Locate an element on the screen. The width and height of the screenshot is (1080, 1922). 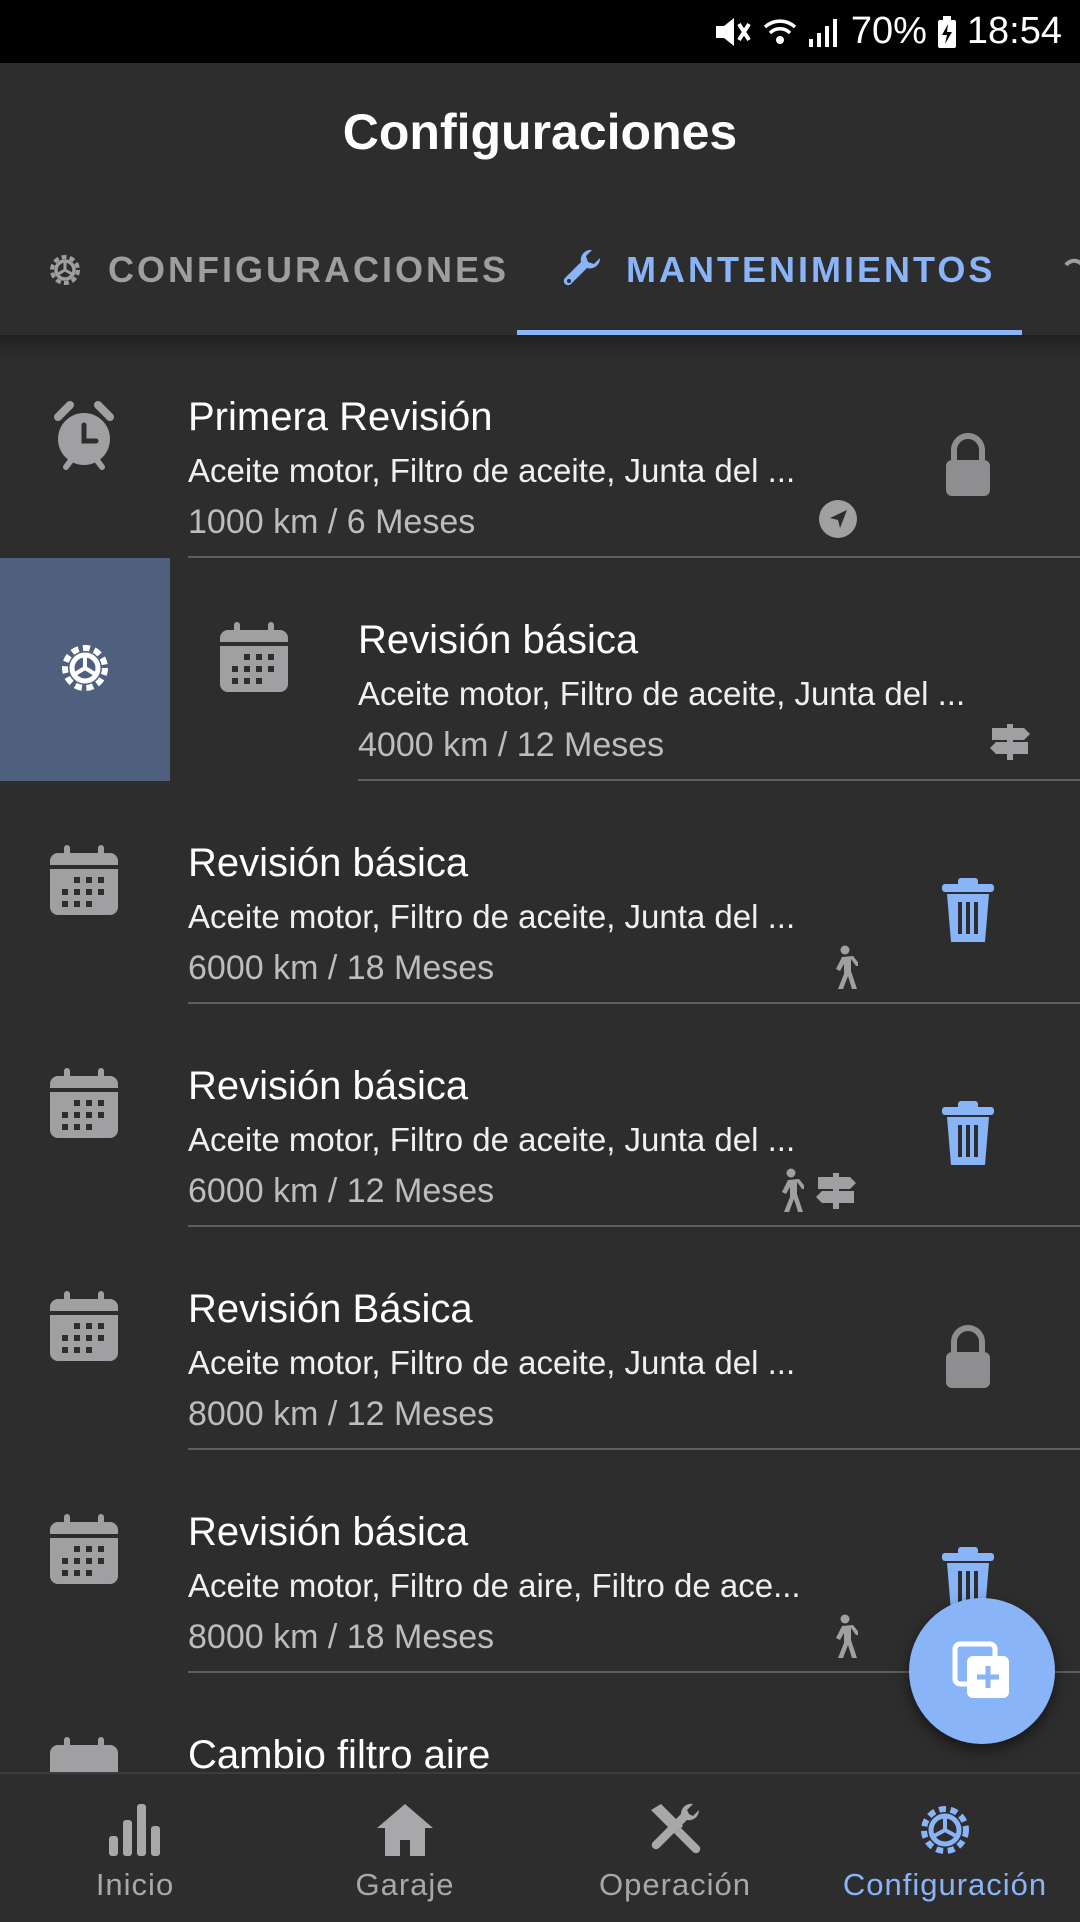
item-interval: 6000 km / 18 Meses is located at coordinates (341, 968).